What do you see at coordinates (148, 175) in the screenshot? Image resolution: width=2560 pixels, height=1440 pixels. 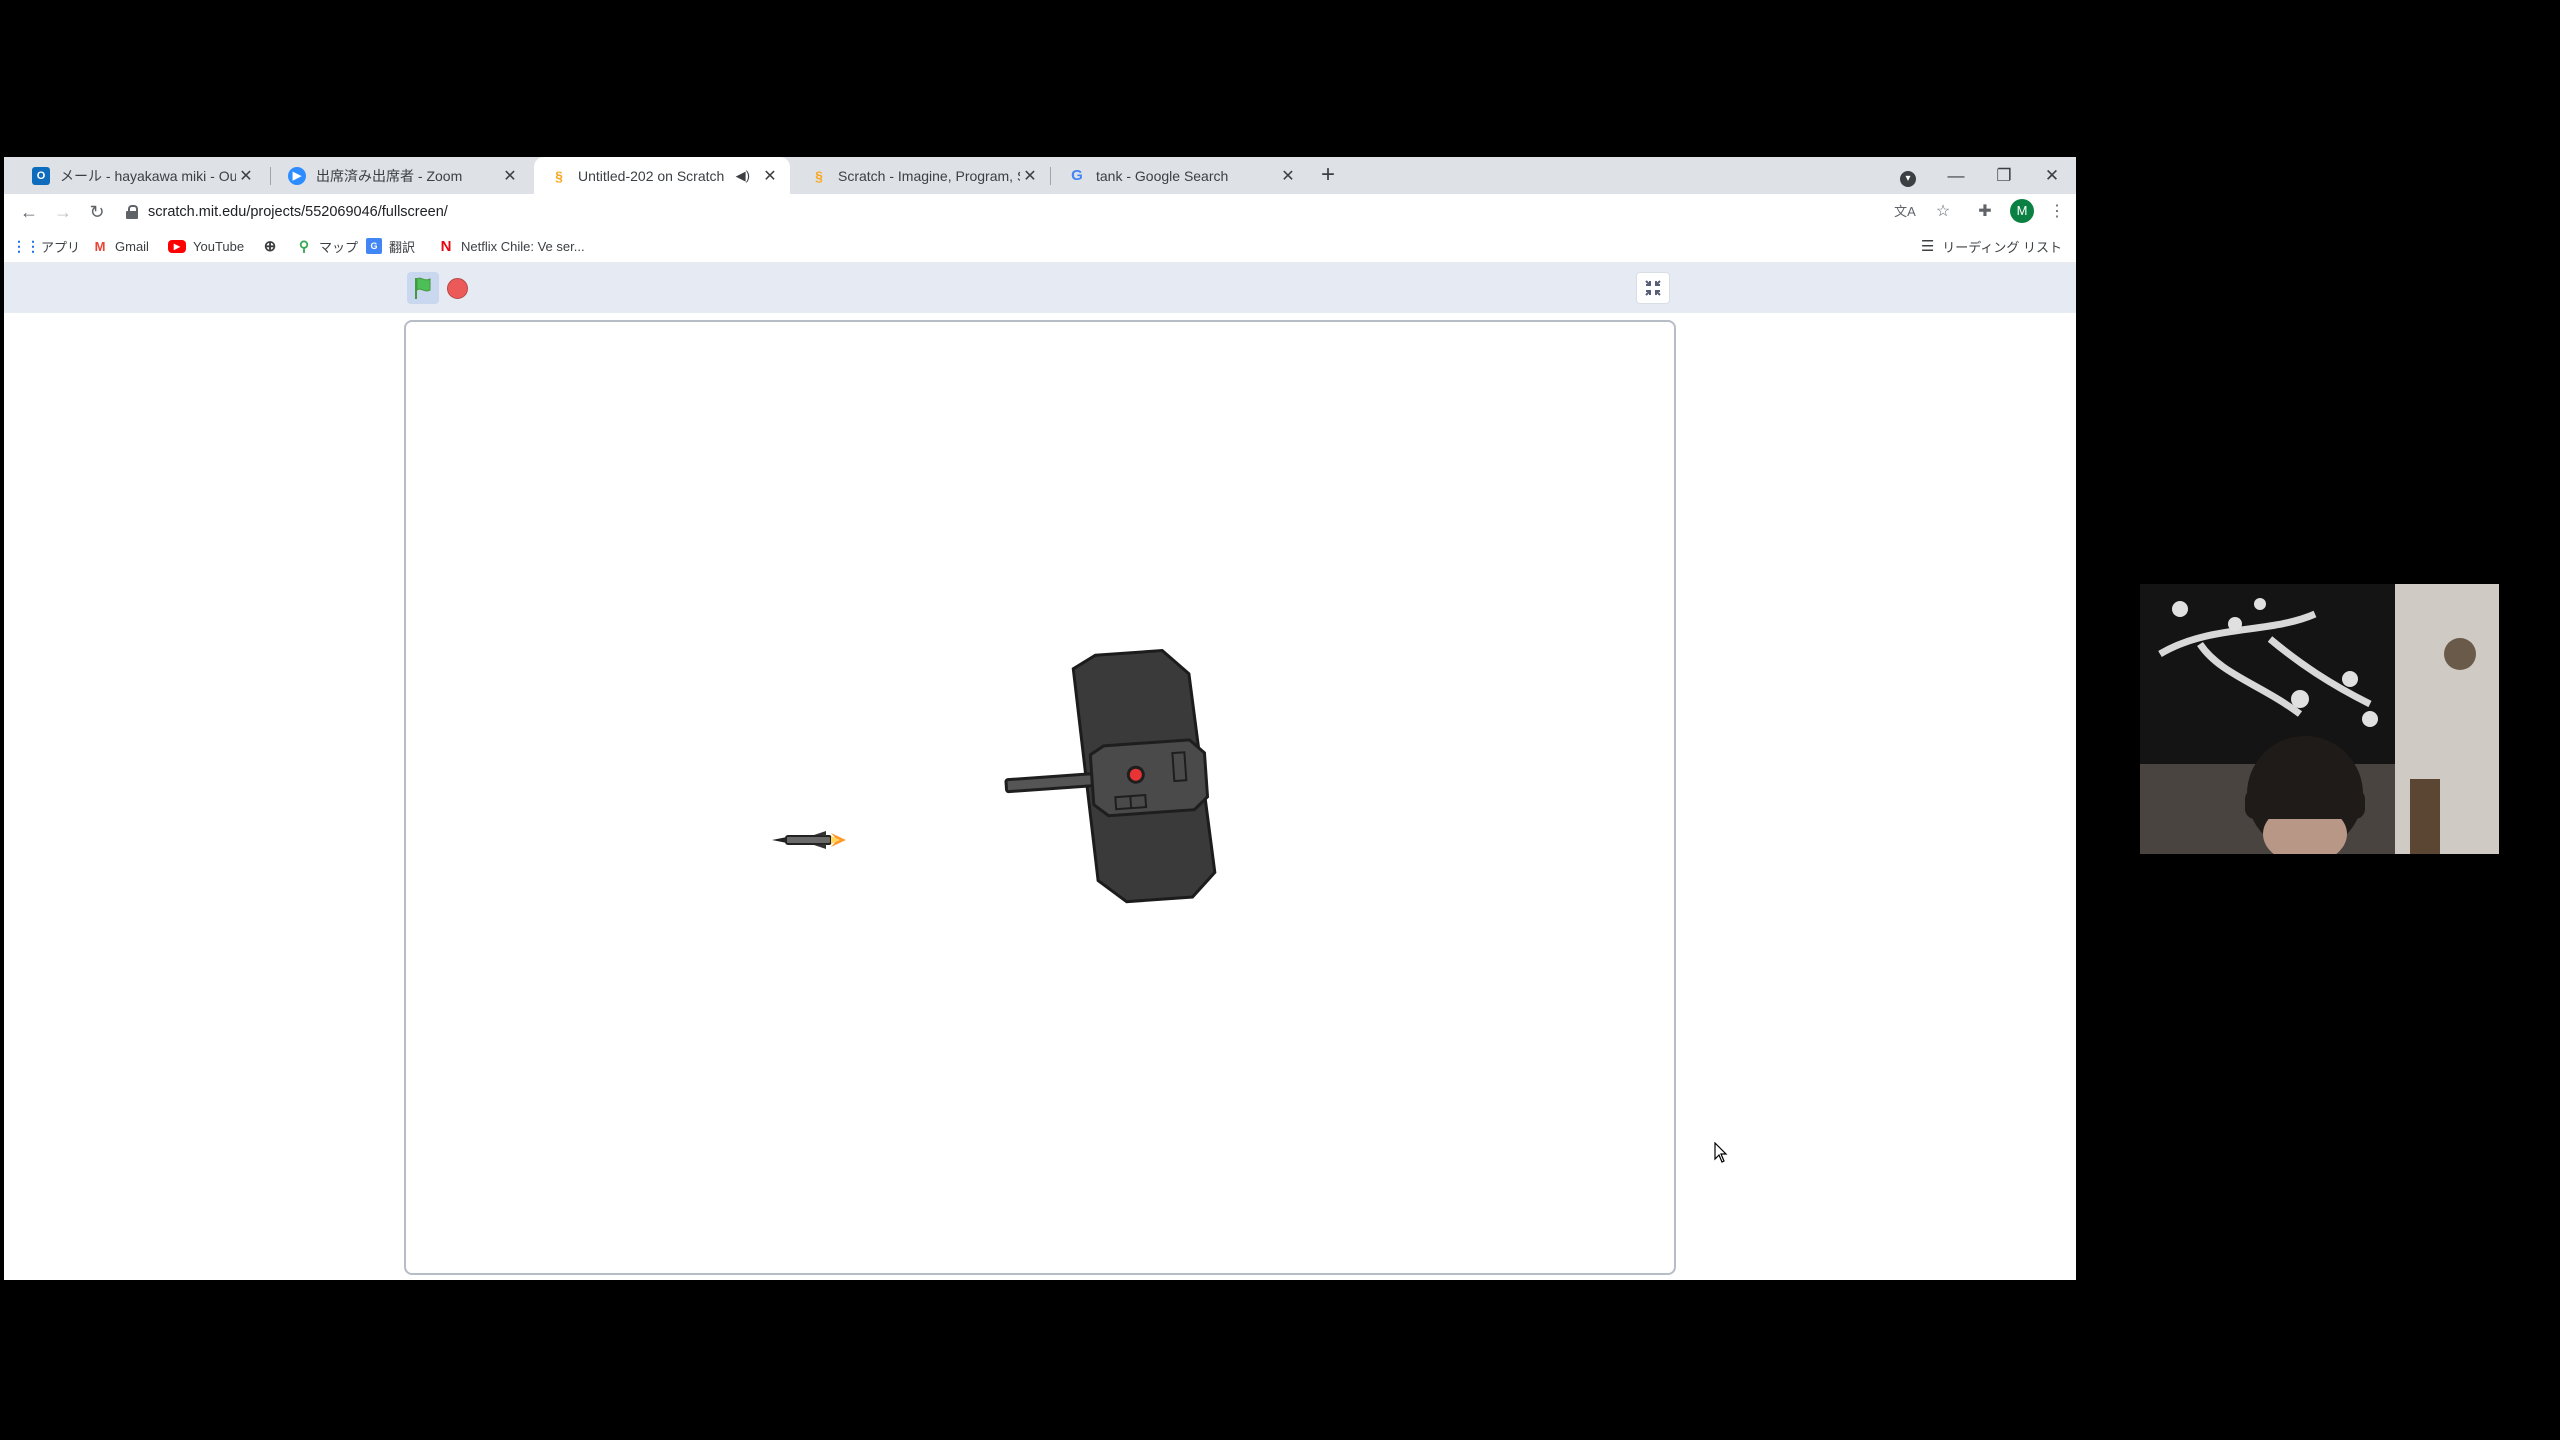 I see `tab-title: メール - hayakawa miki - Outlook` at bounding box center [148, 175].